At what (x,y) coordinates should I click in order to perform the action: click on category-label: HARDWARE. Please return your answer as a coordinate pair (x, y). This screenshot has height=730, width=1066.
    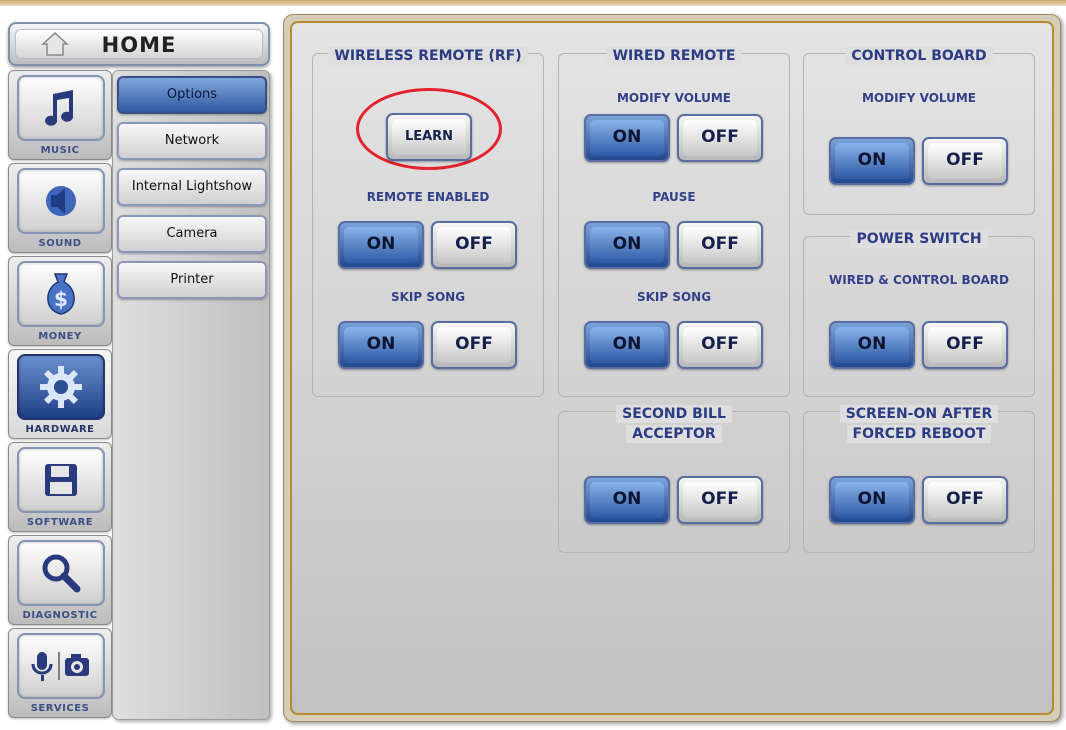
    Looking at the image, I should click on (60, 429).